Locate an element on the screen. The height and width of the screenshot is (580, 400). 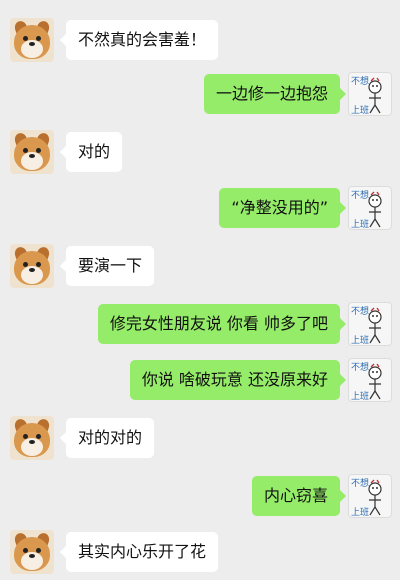
message-row-outgoing: 不想 上班 内心窃喜 is located at coordinates (200, 497).